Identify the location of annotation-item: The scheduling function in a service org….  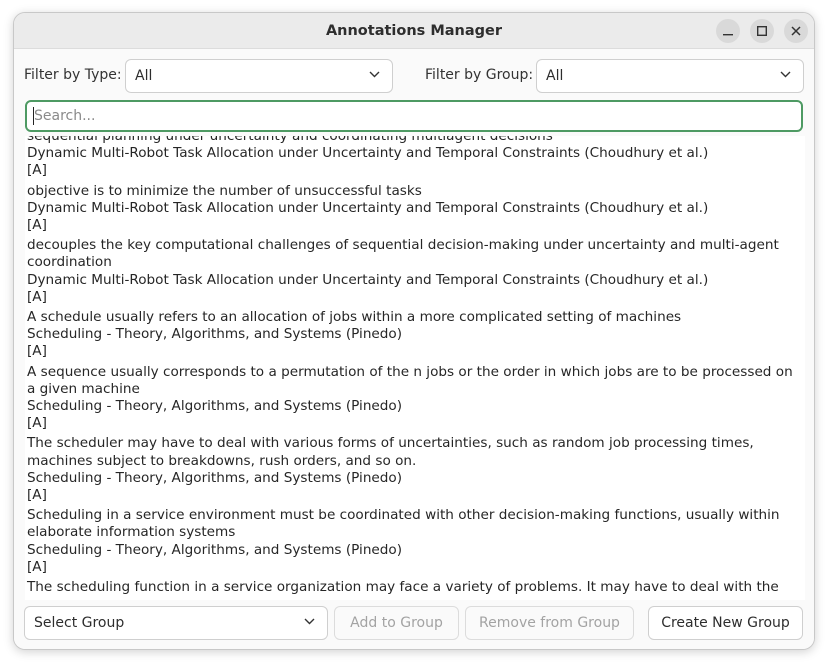
(412, 587).